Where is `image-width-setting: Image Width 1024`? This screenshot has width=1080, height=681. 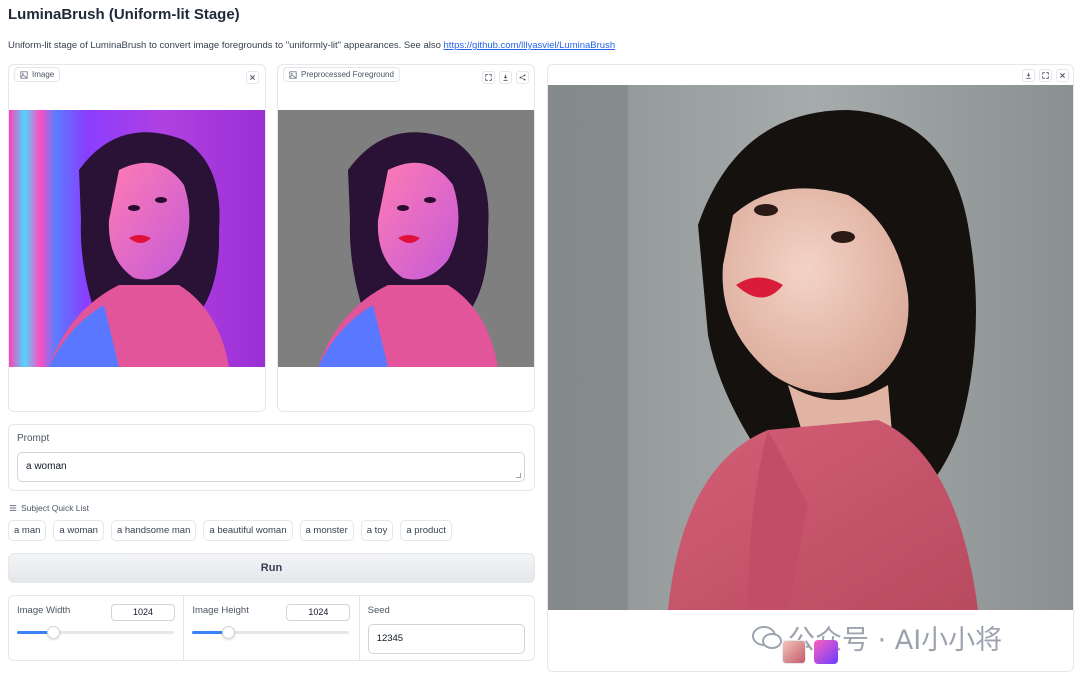 image-width-setting: Image Width 1024 is located at coordinates (97, 628).